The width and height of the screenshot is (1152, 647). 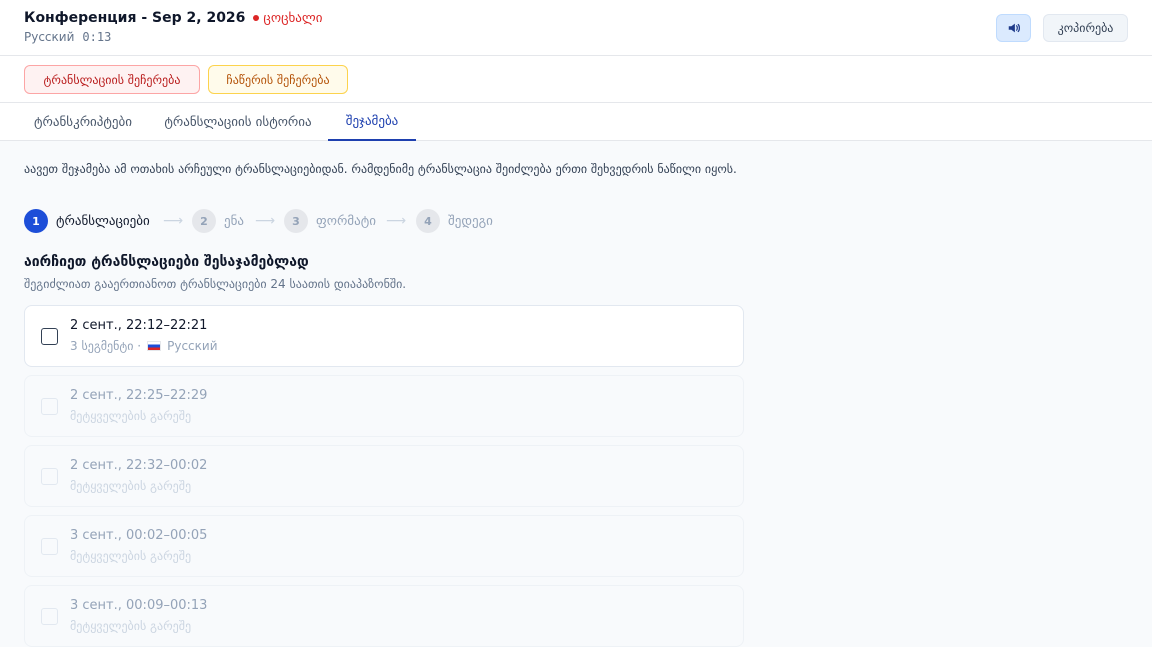 I want to click on russia-flag-icon, so click(x=154, y=346).